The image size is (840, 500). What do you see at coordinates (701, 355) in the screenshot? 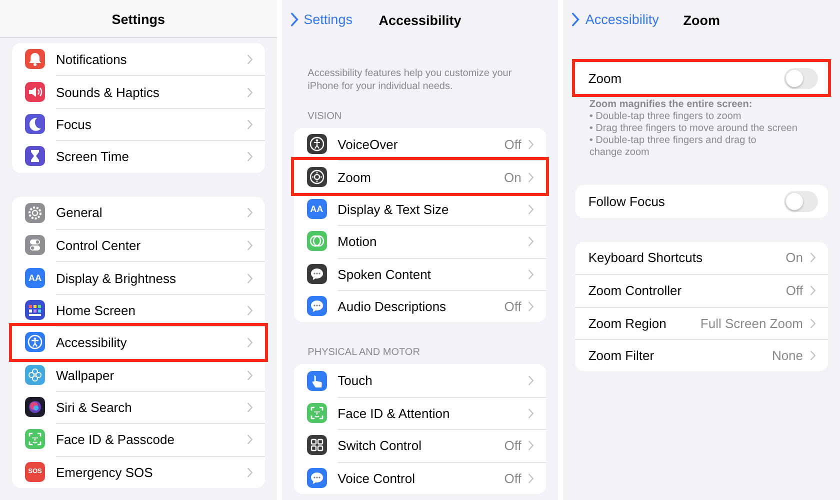
I see `settings-row: Zoom Filter None` at bounding box center [701, 355].